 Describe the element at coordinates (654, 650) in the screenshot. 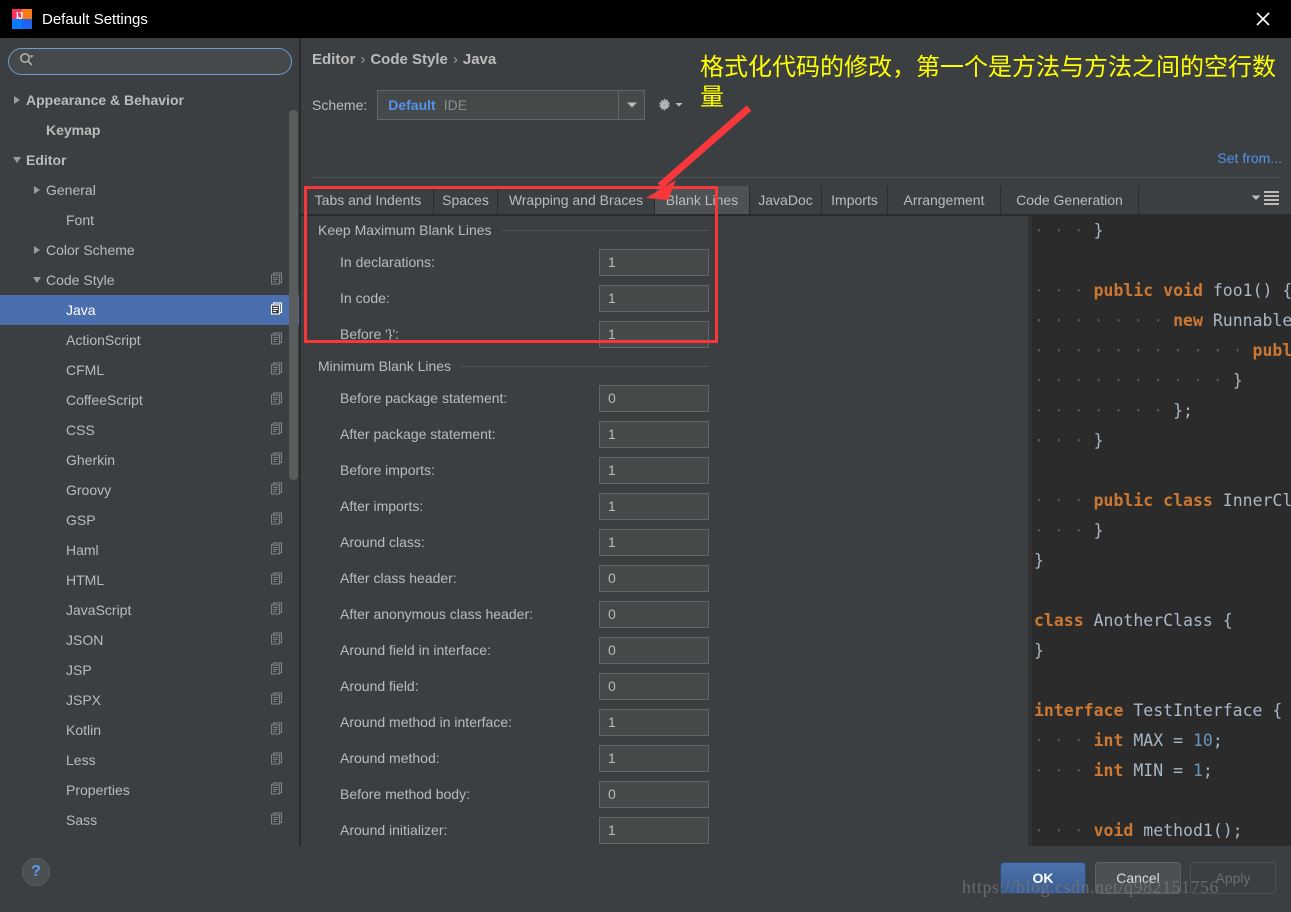

I see `setting-input-around-field-in-interface` at that location.